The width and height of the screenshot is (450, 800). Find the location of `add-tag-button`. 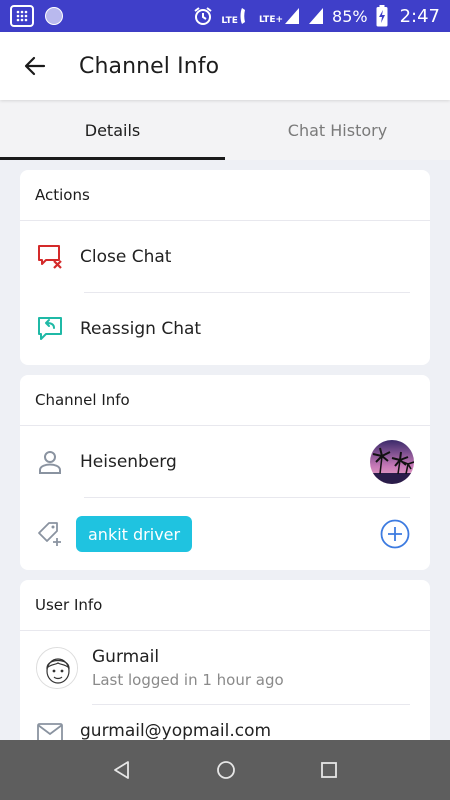

add-tag-button is located at coordinates (395, 534).